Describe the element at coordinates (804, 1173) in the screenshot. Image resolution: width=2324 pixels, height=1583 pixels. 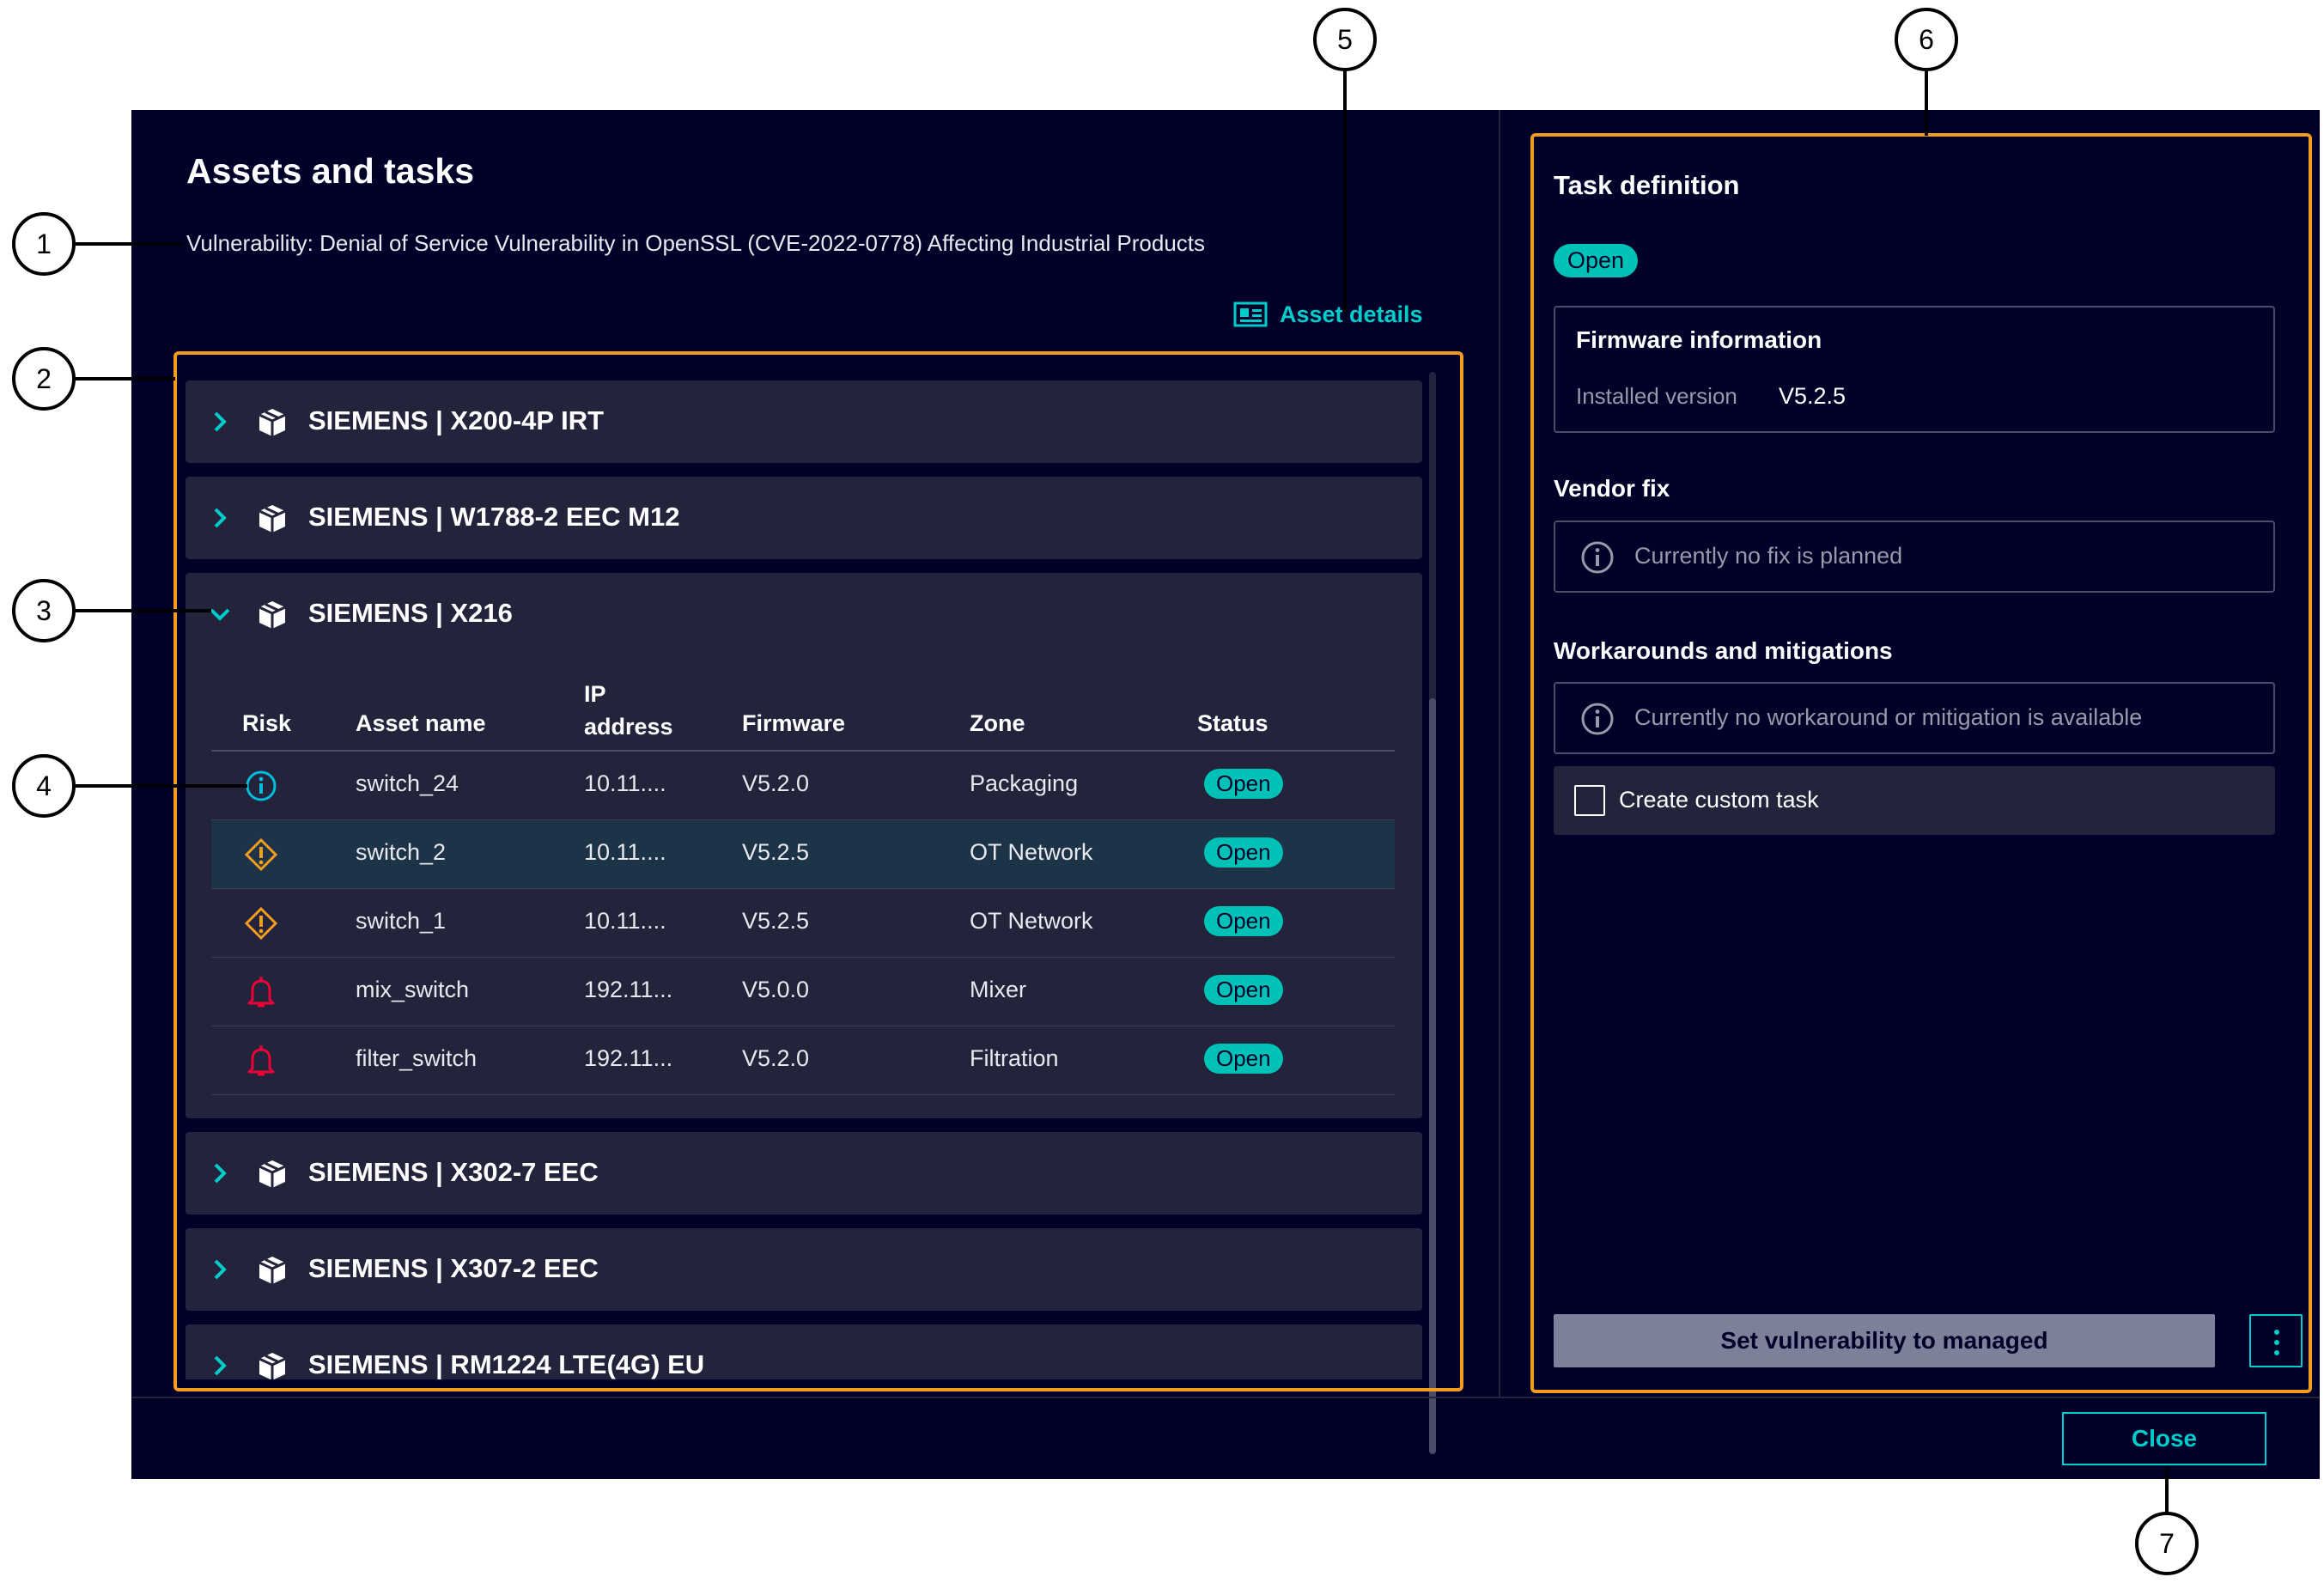
I see `asset-accordion-item: SIEMENS | X302-7 EEC` at that location.